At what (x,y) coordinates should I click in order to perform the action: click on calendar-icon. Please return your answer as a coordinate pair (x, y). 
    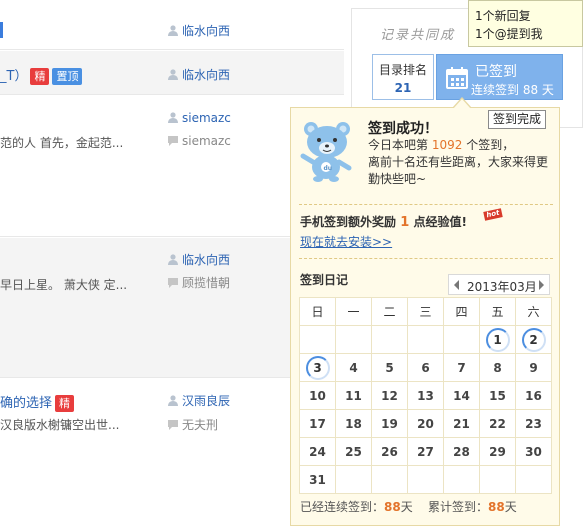
    Looking at the image, I should click on (457, 78).